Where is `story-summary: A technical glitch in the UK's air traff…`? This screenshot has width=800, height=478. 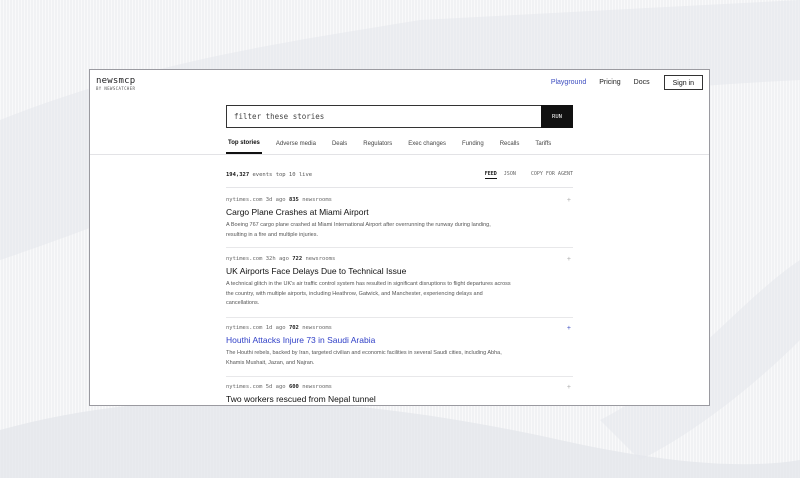
story-summary: A technical glitch in the UK's air traff… is located at coordinates (368, 293).